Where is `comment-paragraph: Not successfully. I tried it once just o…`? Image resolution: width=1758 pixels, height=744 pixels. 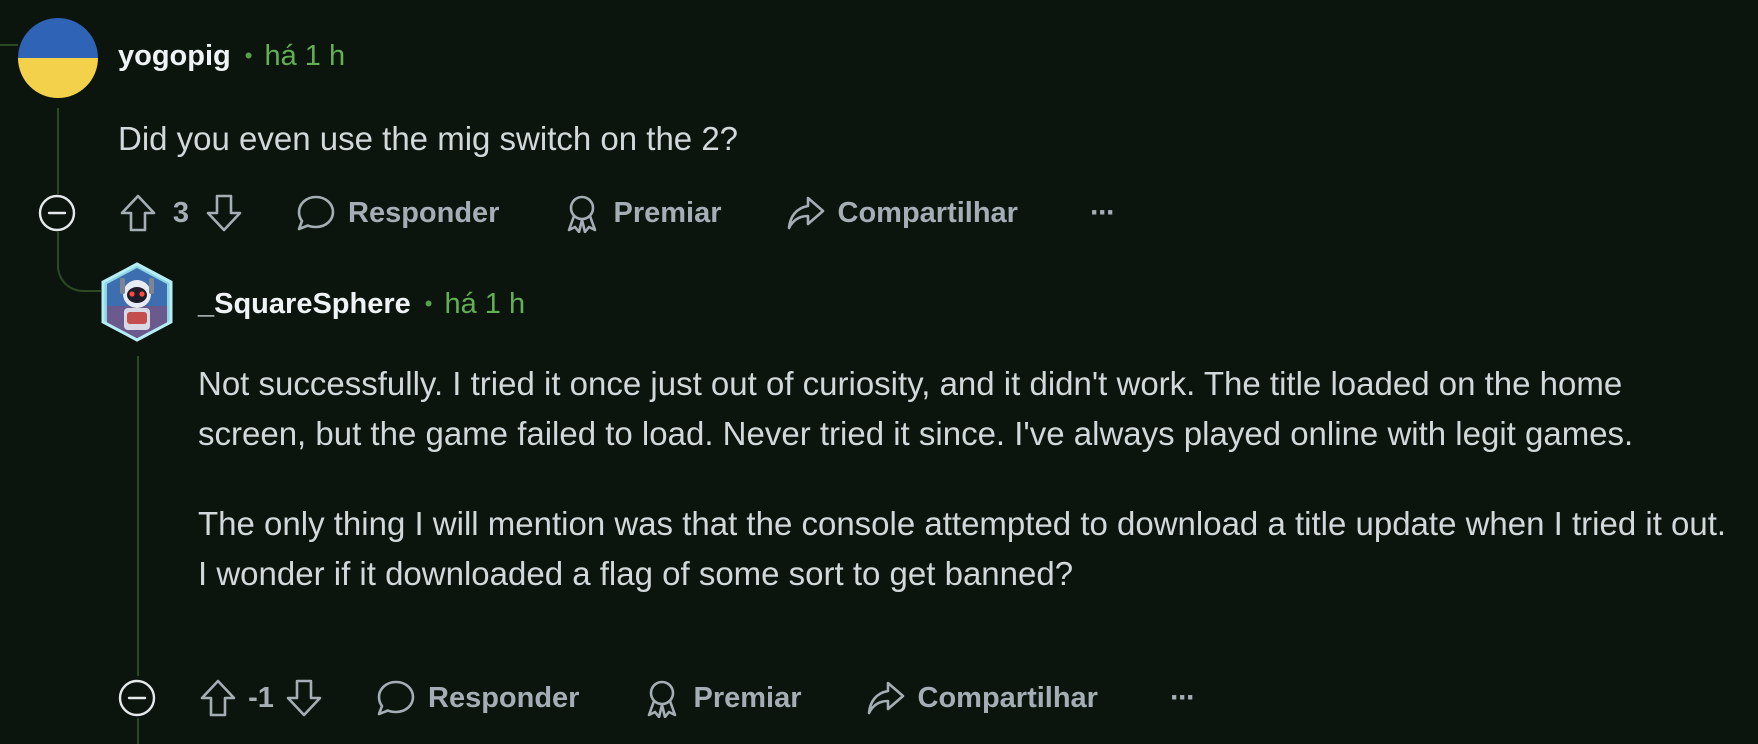
comment-paragraph: Not successfully. I tried it once just o… is located at coordinates (916, 408).